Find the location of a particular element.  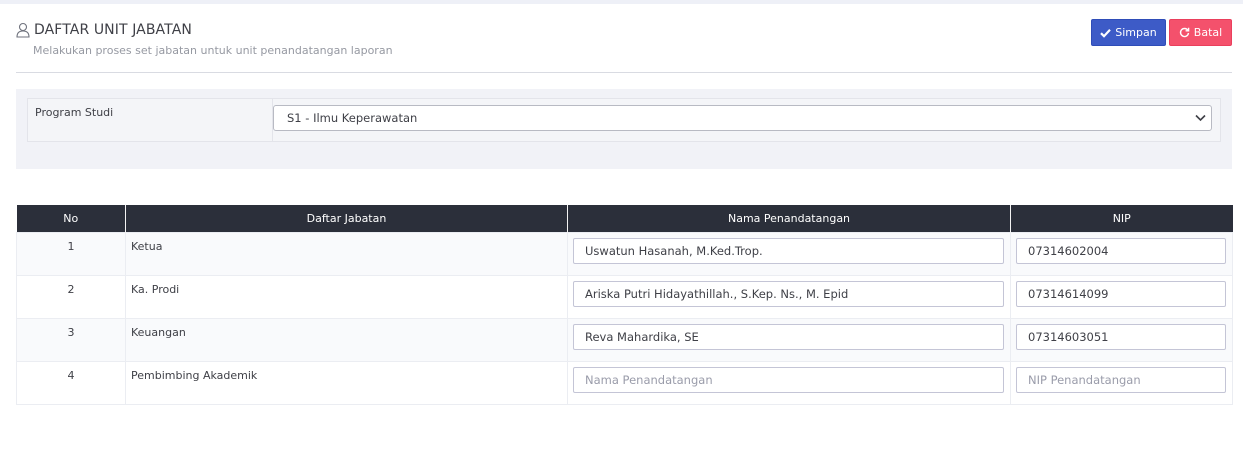

table-row: 4 Pembimbing Akademik is located at coordinates (624, 382).